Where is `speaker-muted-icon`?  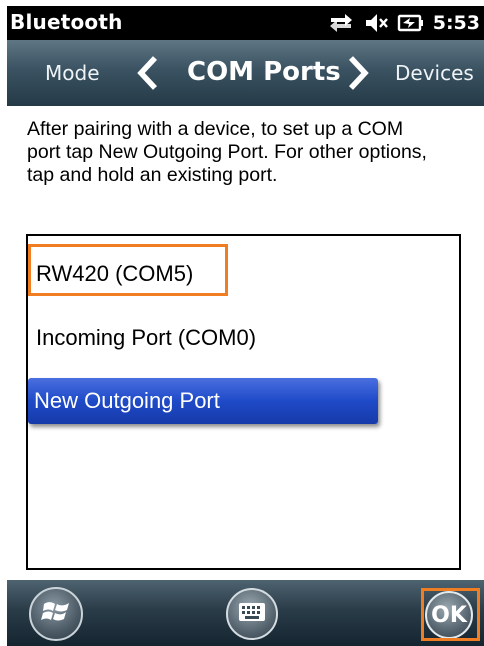
speaker-muted-icon is located at coordinates (376, 23).